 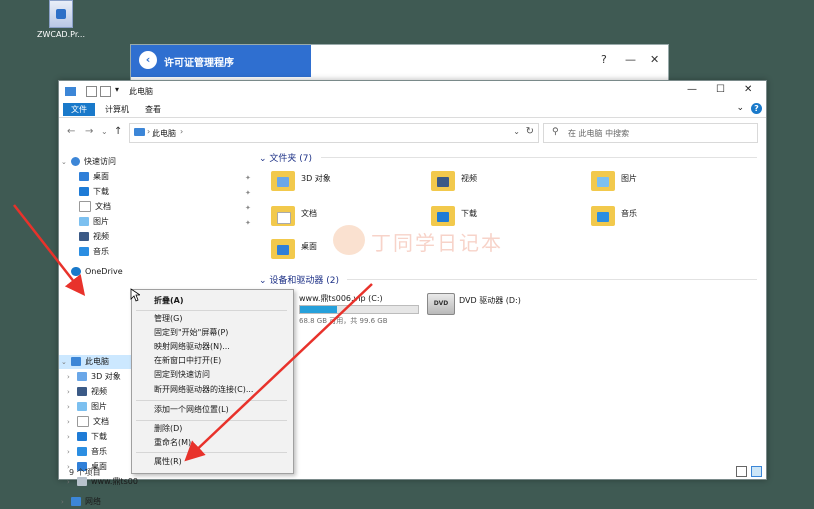 What do you see at coordinates (75, 161) in the screenshot?
I see `star-icon` at bounding box center [75, 161].